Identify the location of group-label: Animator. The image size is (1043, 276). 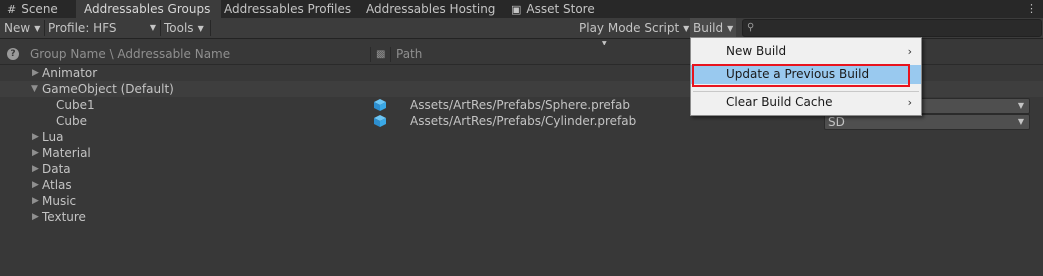
(70, 73).